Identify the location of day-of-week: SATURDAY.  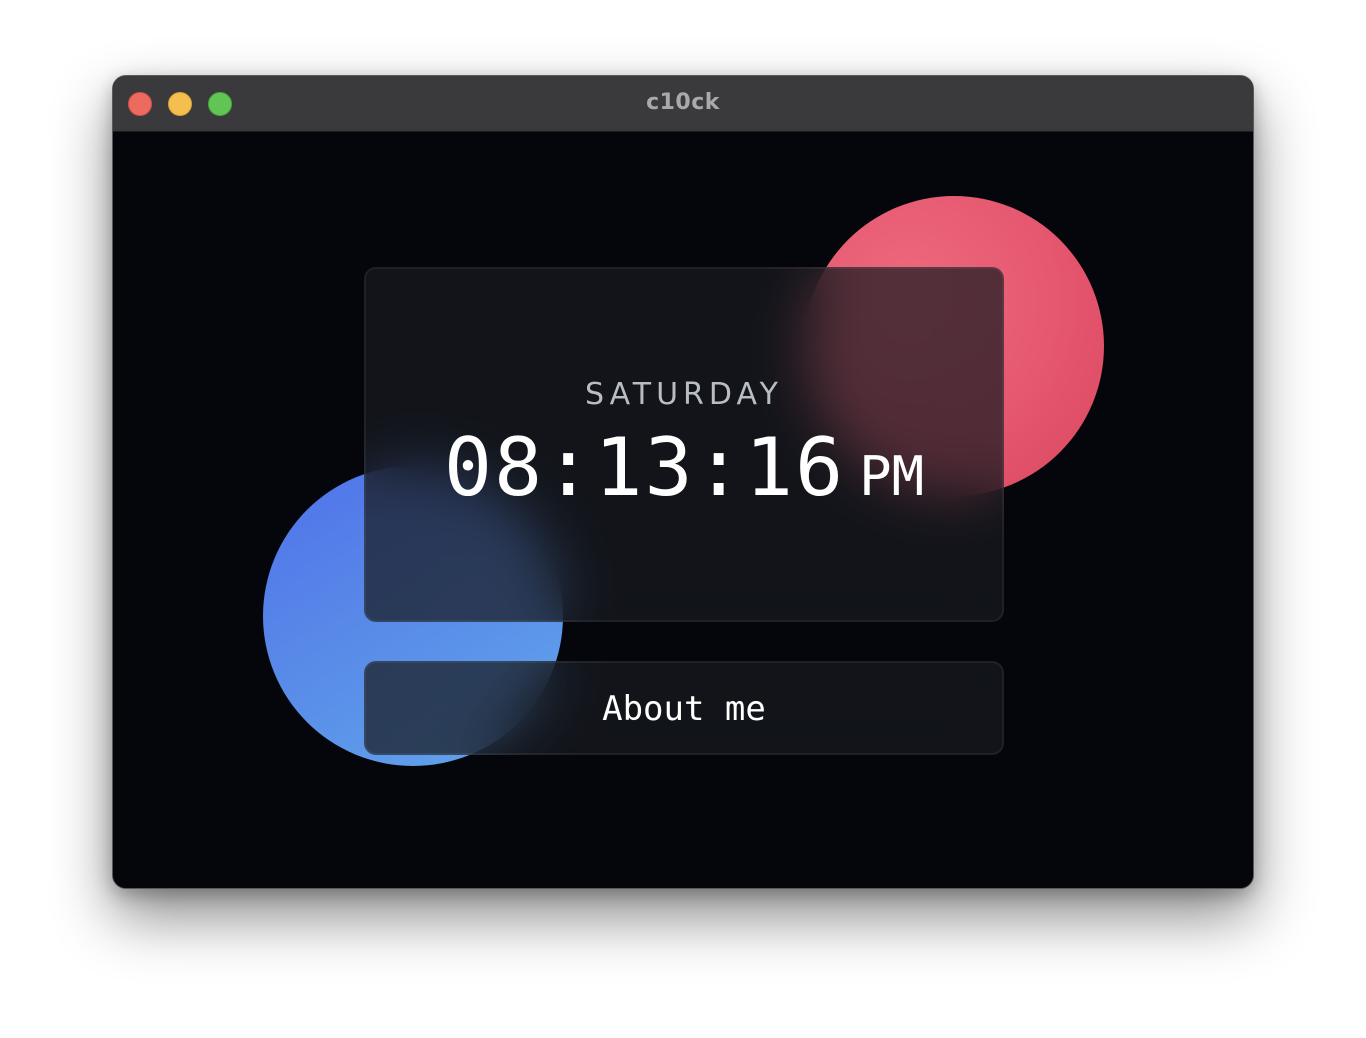
(683, 394).